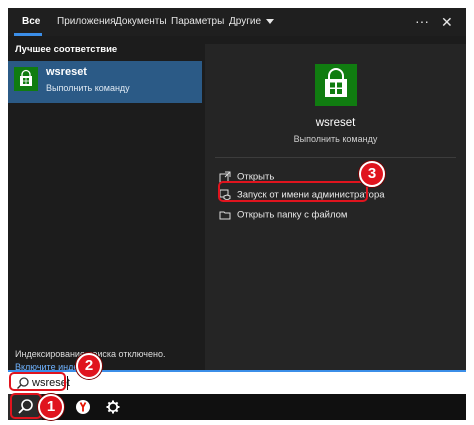 This screenshot has width=474, height=425. Describe the element at coordinates (66, 72) in the screenshot. I see `best-match-name: wsreset` at that location.